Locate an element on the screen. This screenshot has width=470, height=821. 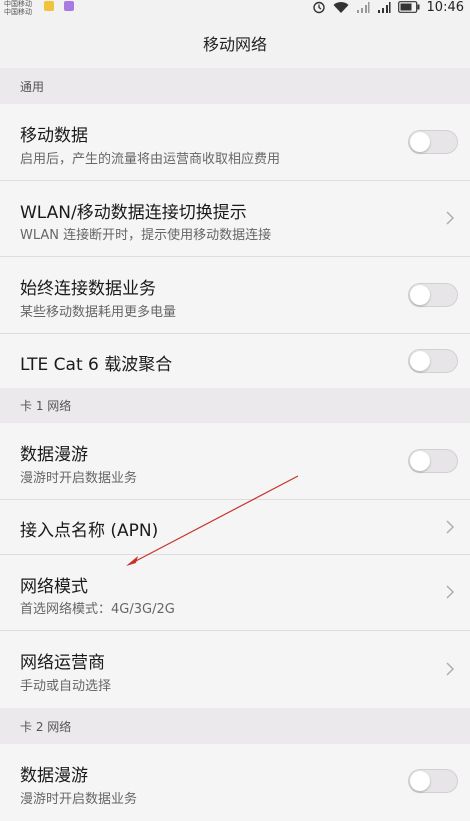
mobile-data-toggle is located at coordinates (433, 142).